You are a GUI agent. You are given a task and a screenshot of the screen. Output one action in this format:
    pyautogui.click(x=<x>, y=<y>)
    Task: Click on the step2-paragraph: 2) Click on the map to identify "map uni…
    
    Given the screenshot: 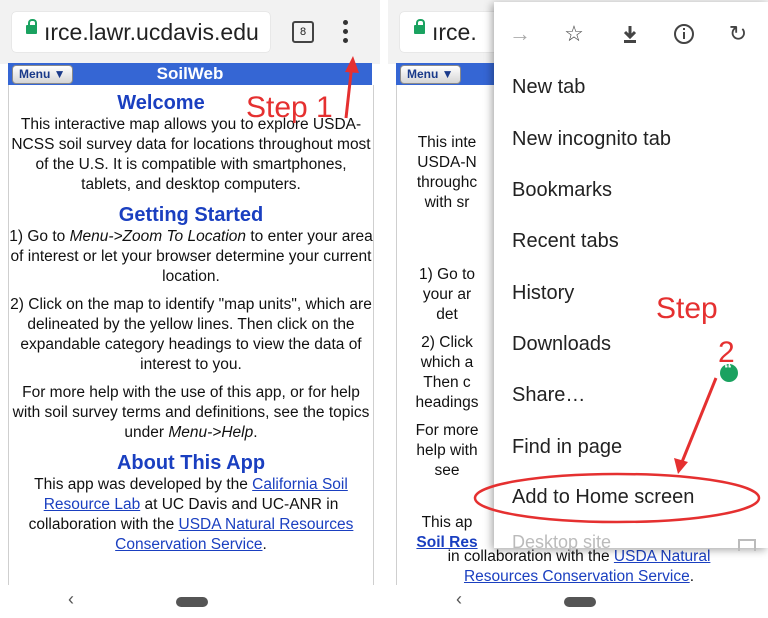 What is the action you would take?
    pyautogui.click(x=191, y=334)
    